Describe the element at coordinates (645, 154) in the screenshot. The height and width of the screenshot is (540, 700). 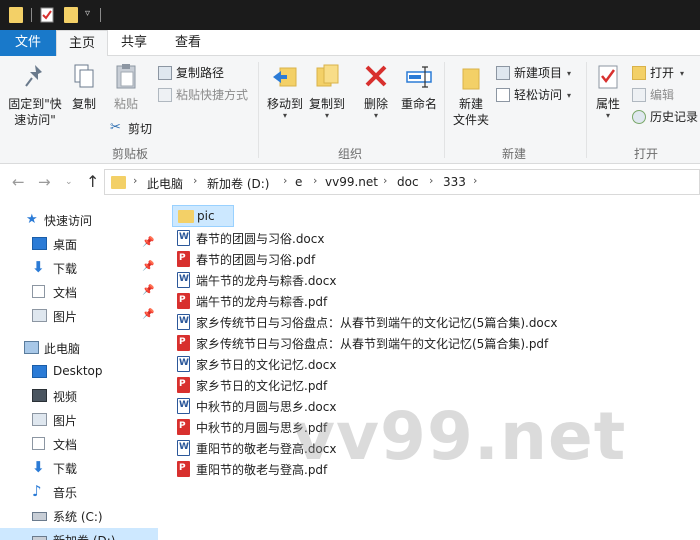
I see `open-group-label: 打开` at that location.